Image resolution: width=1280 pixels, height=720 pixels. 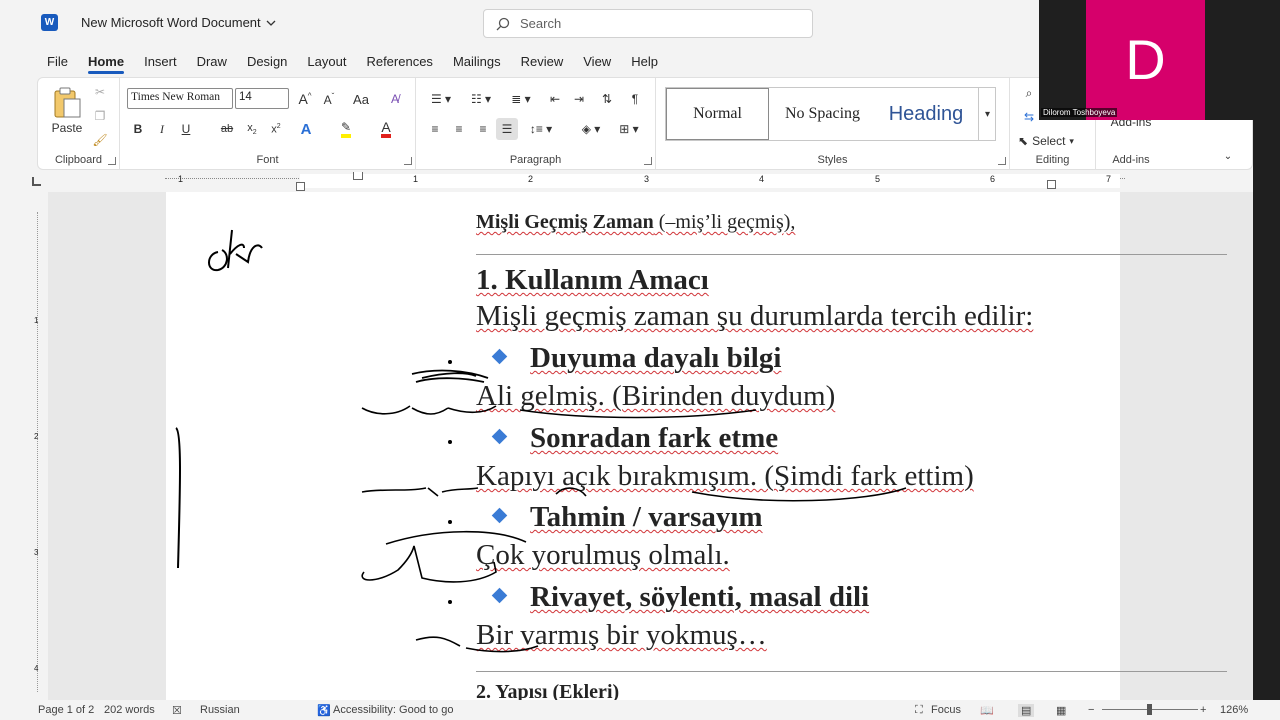 What do you see at coordinates (635, 222) in the screenshot?
I see `top-title: Mişli Geçmiş Zaman (–miş’li geçmiş),` at bounding box center [635, 222].